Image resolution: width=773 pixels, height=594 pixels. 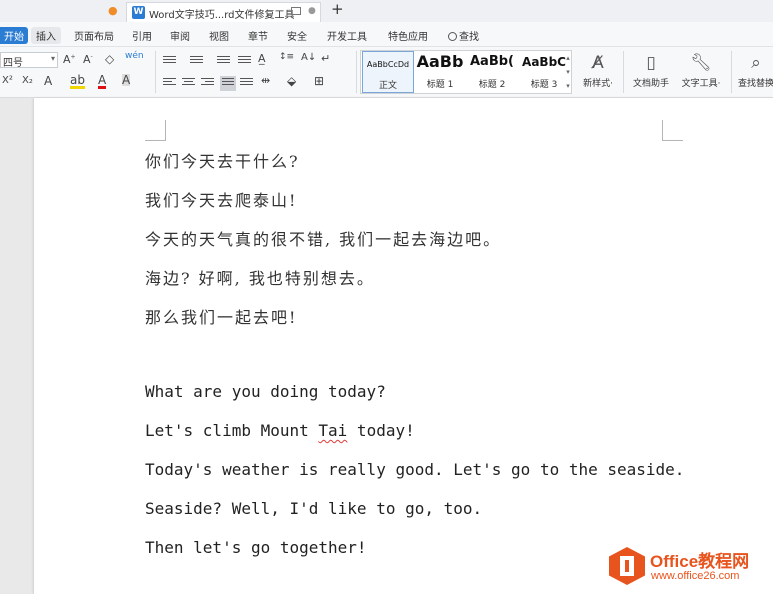 What do you see at coordinates (544, 85) in the screenshot?
I see `style-name: 标题 3` at bounding box center [544, 85].